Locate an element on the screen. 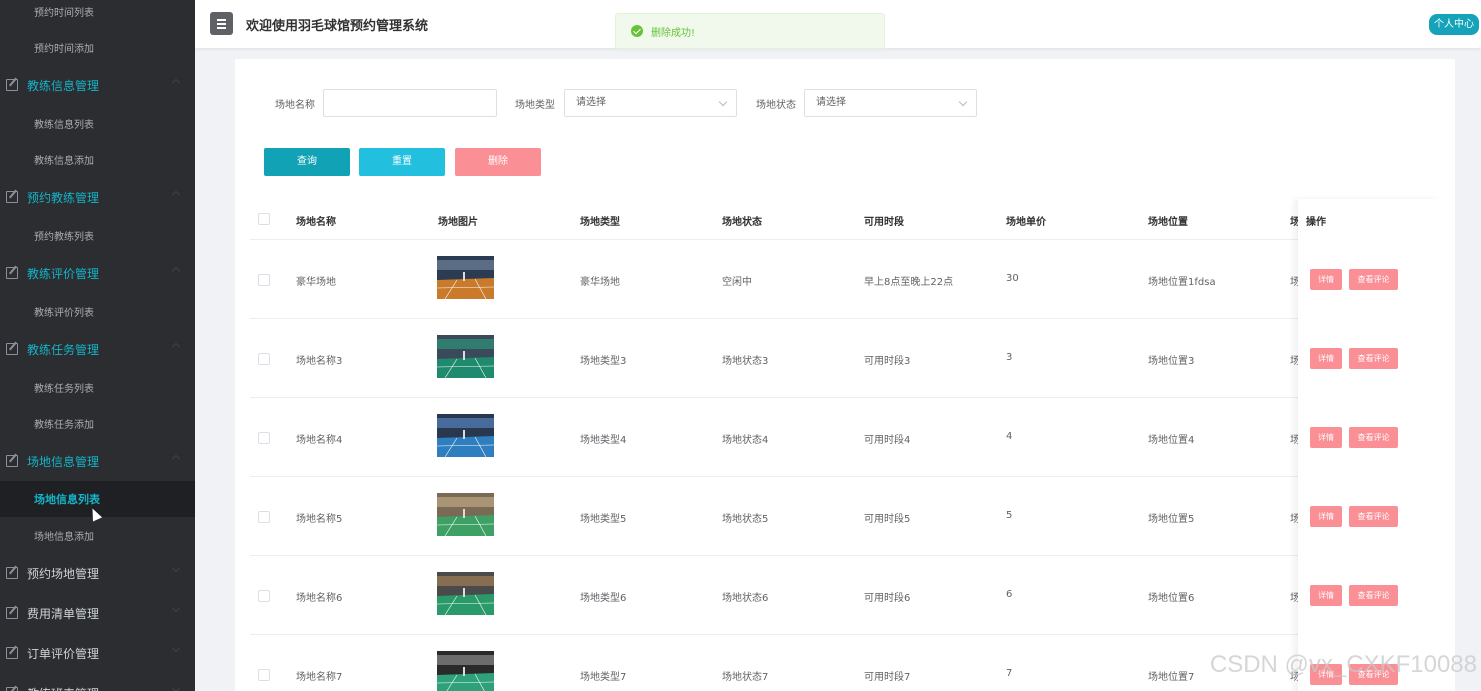 The height and width of the screenshot is (691, 1481). delete-button: 删除 is located at coordinates (498, 162).